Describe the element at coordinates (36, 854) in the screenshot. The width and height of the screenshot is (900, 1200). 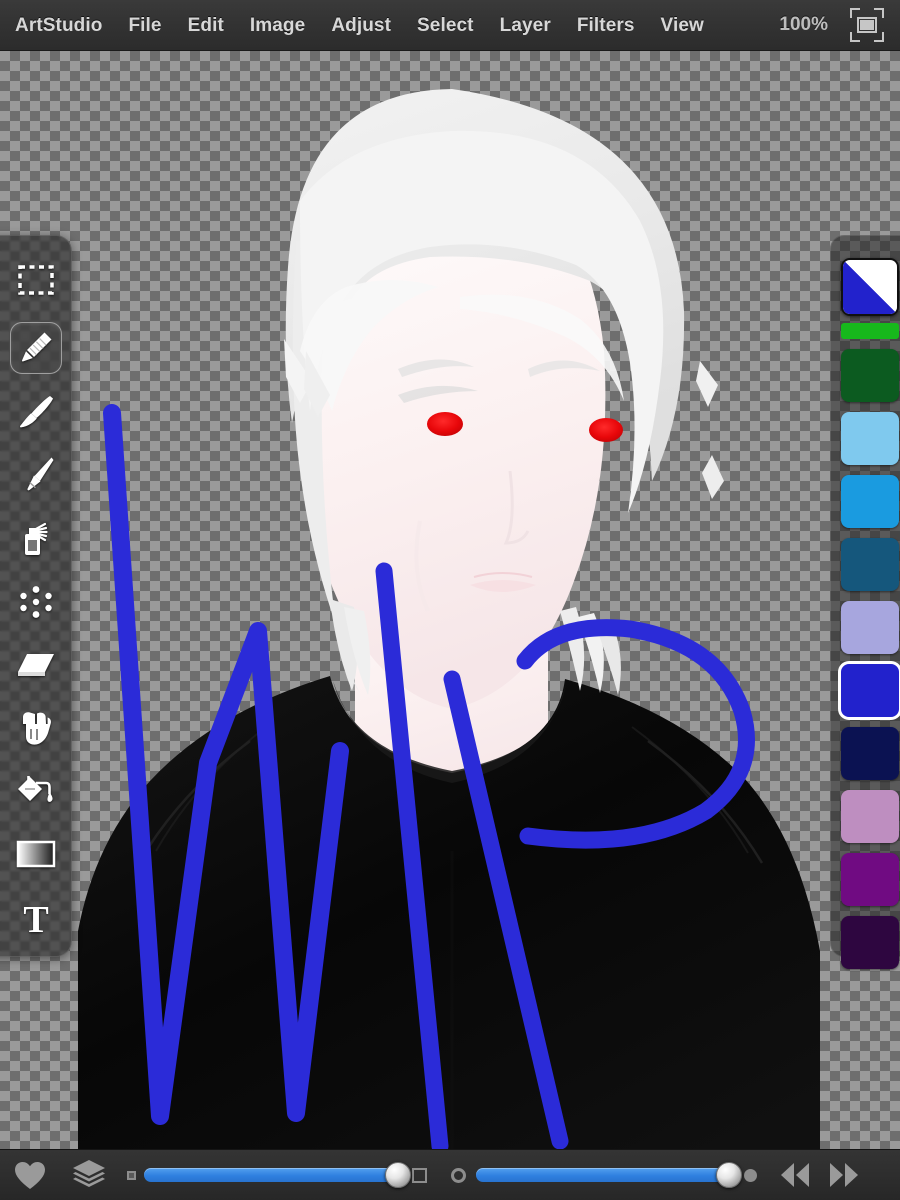
I see `gradient-tool` at that location.